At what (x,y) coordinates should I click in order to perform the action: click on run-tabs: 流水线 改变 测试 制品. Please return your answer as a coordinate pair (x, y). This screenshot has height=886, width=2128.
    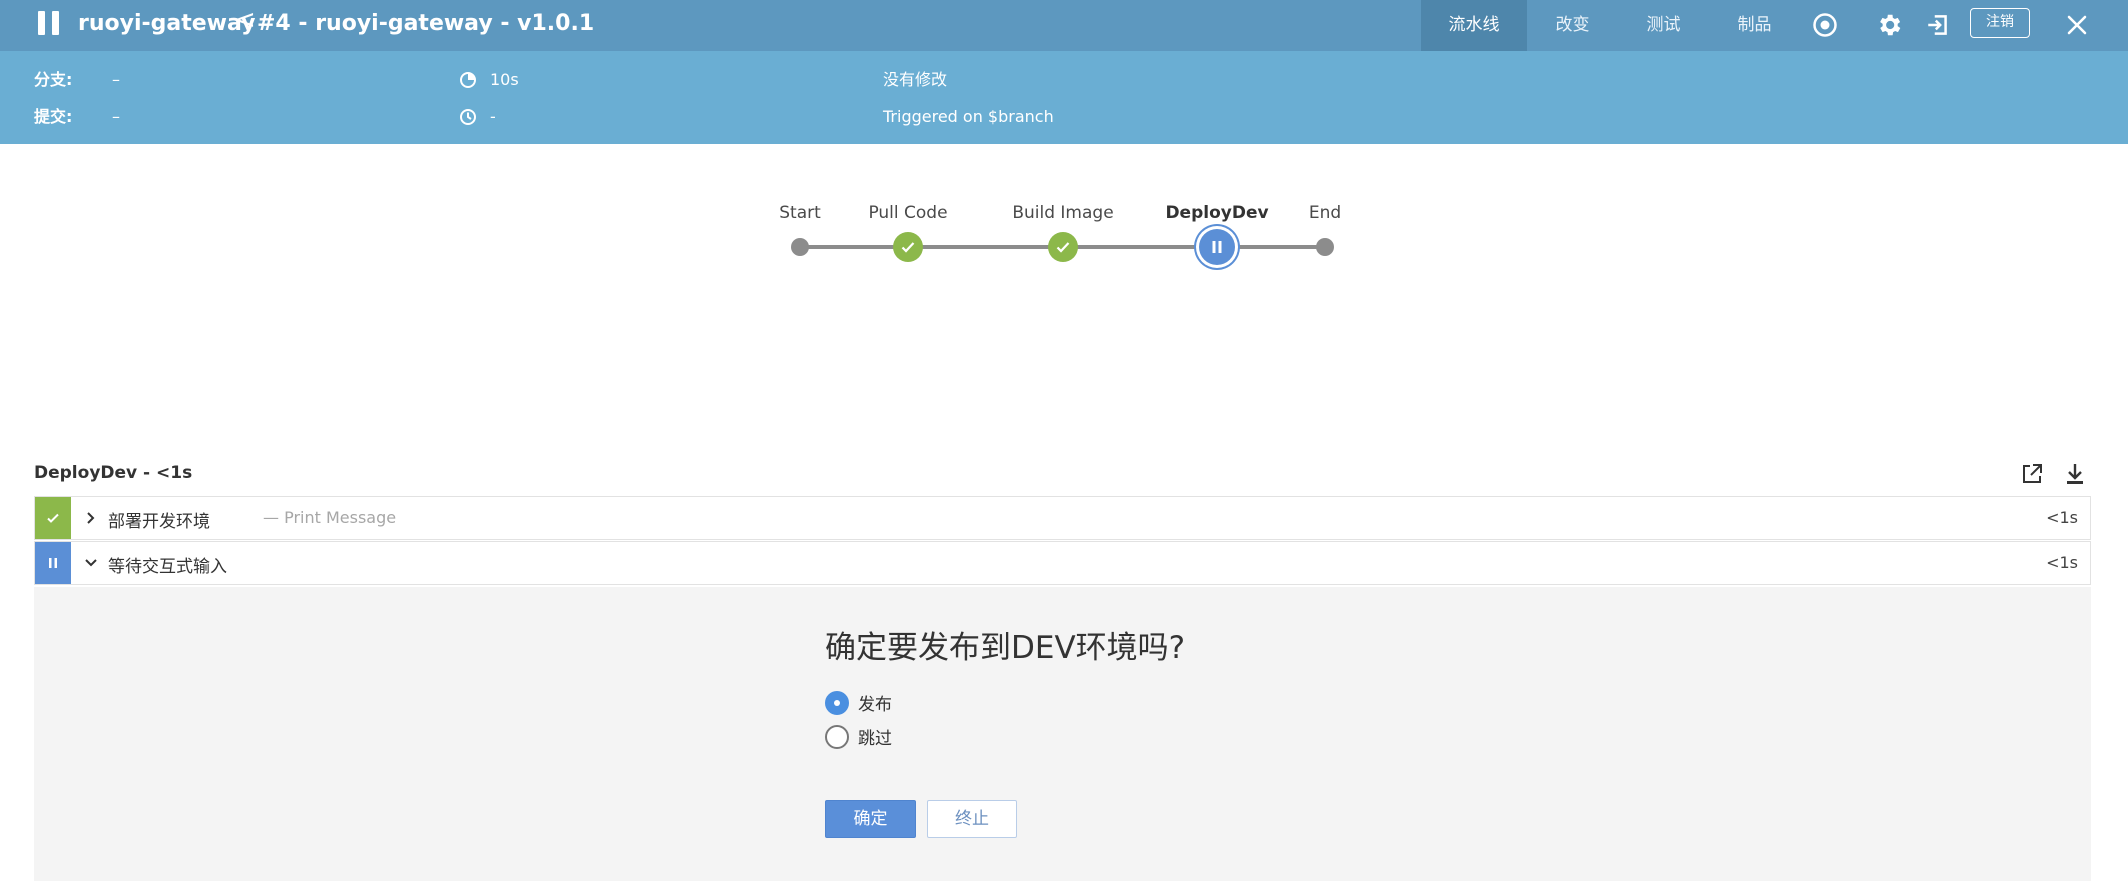
    Looking at the image, I should click on (1610, 25).